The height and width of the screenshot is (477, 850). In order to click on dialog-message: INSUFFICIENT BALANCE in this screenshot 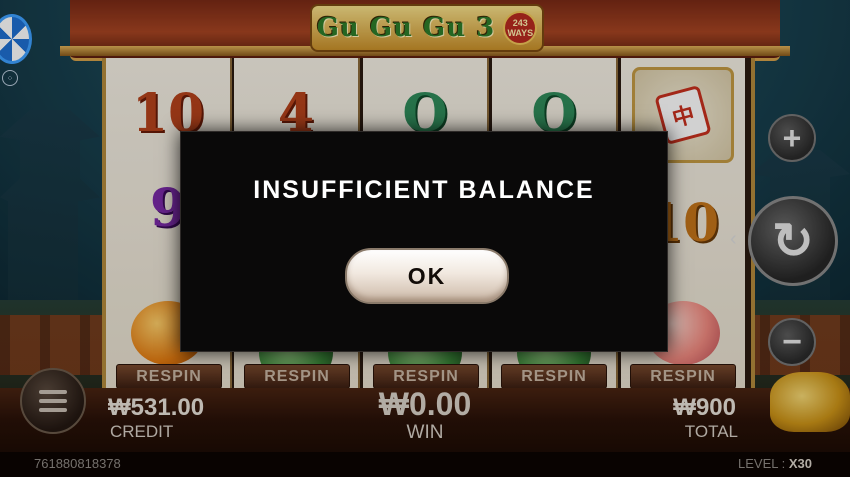, I will do `click(424, 190)`.